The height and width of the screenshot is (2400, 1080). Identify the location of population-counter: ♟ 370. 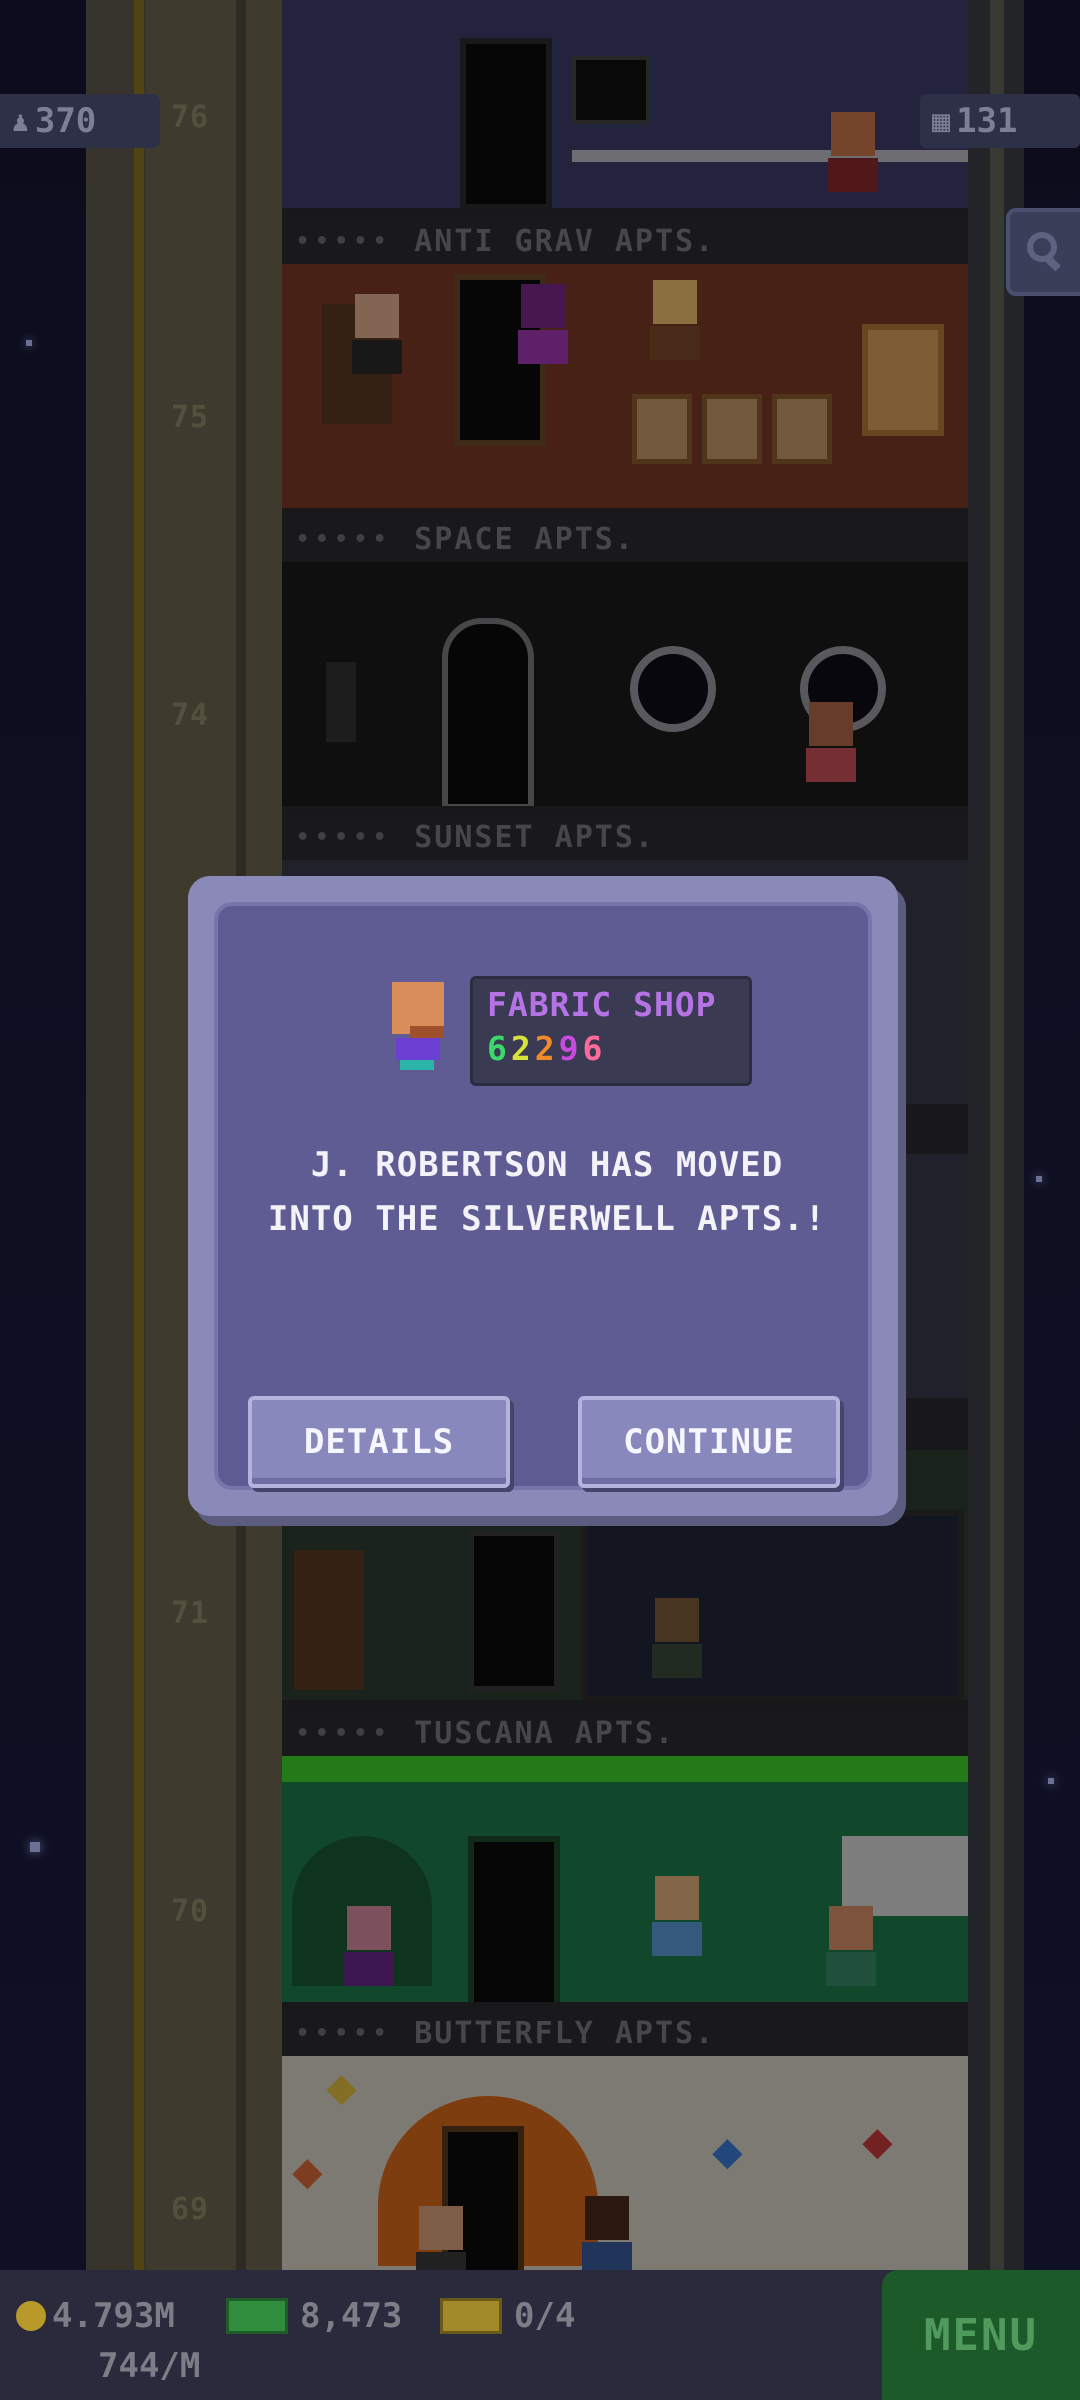
(80, 121).